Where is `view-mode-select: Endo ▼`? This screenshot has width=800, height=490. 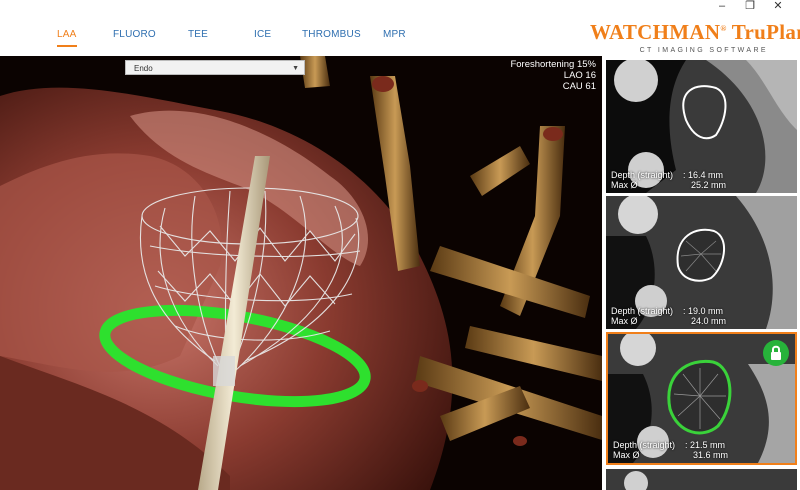 view-mode-select: Endo ▼ is located at coordinates (215, 67).